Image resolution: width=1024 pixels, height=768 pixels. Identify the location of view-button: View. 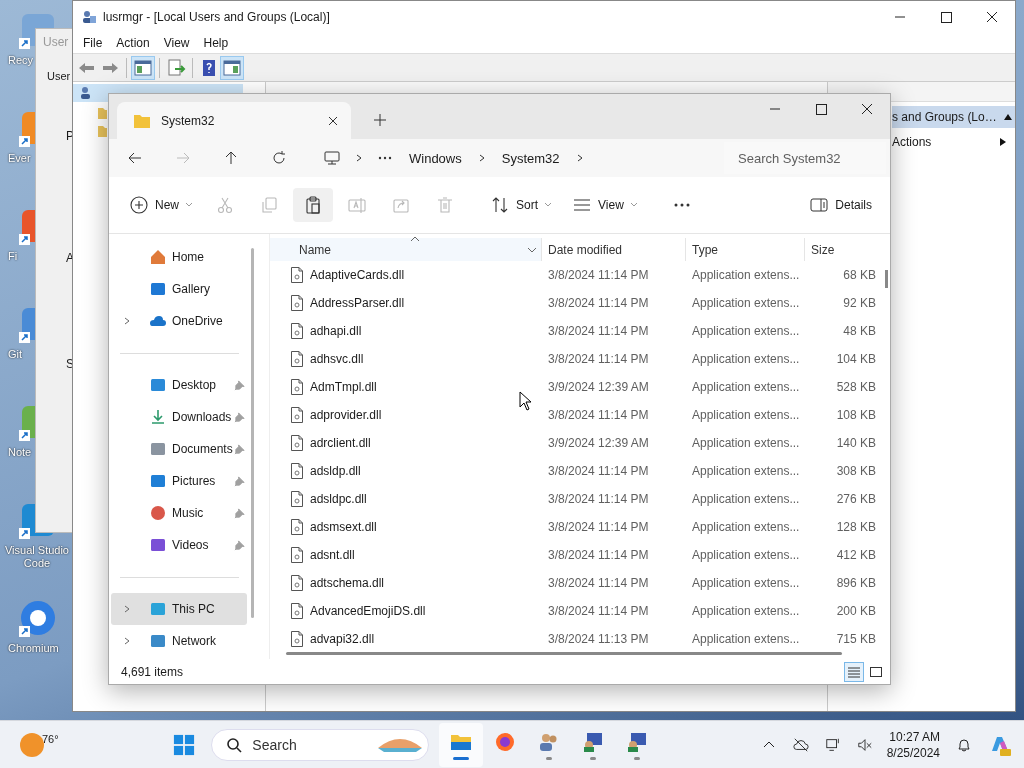
(605, 205).